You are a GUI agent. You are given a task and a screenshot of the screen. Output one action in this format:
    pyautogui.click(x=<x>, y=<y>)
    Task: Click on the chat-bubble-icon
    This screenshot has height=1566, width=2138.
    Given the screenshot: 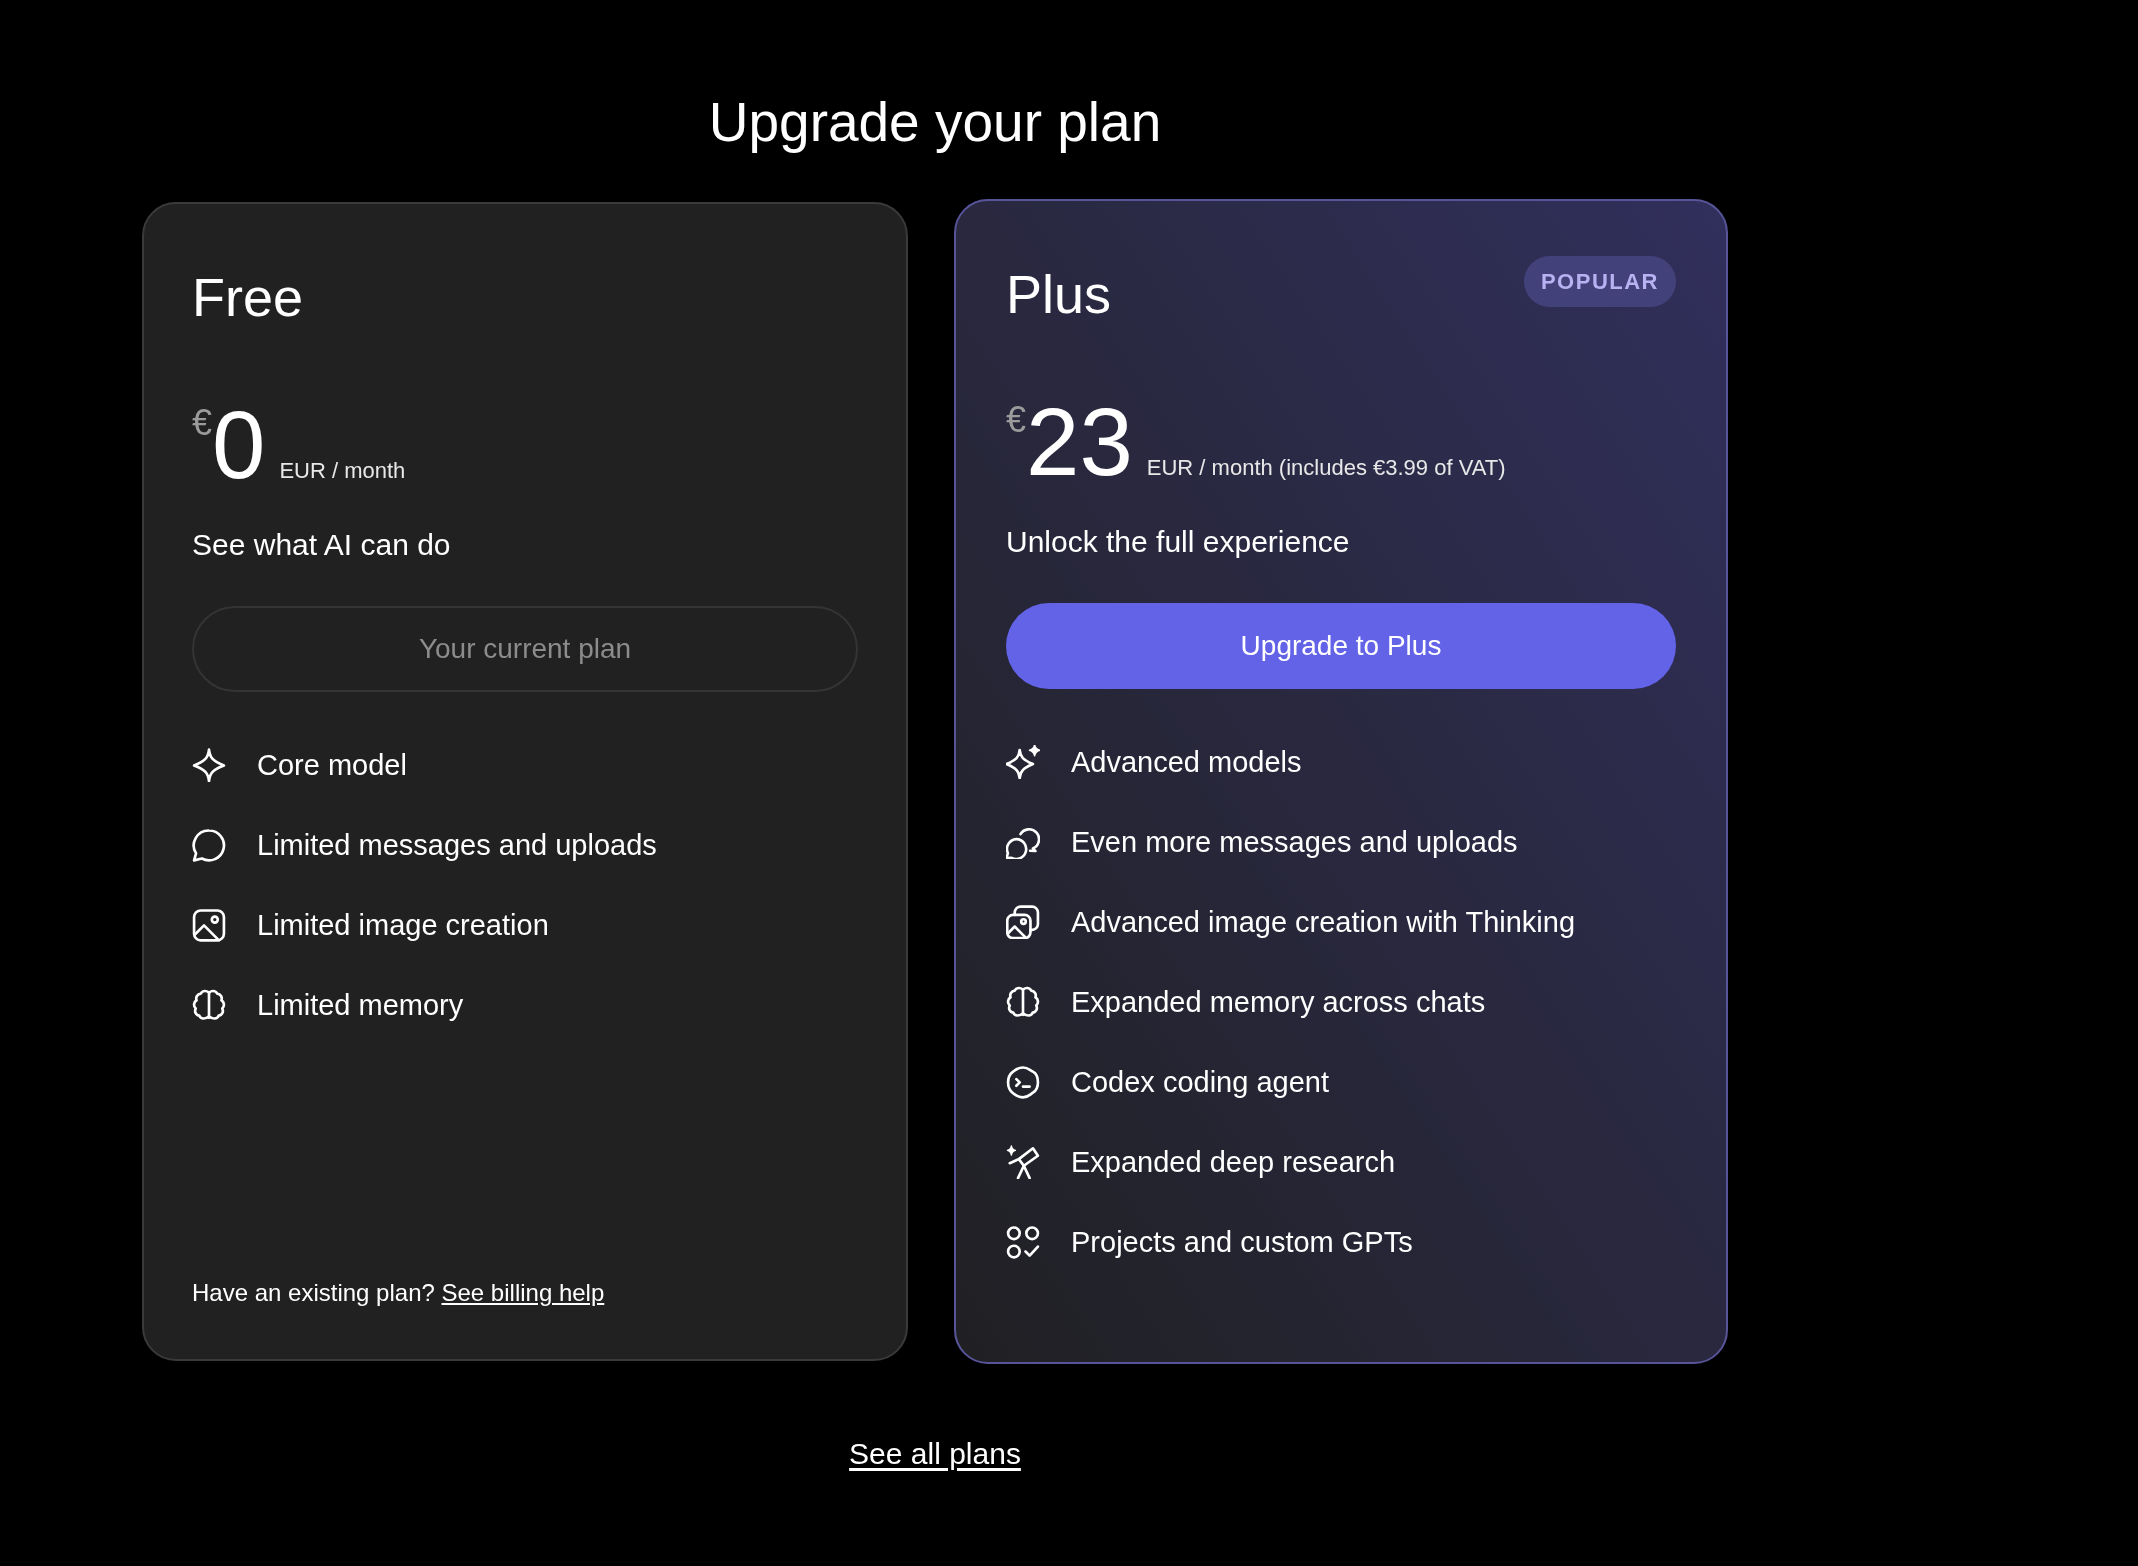 What is the action you would take?
    pyautogui.click(x=209, y=845)
    